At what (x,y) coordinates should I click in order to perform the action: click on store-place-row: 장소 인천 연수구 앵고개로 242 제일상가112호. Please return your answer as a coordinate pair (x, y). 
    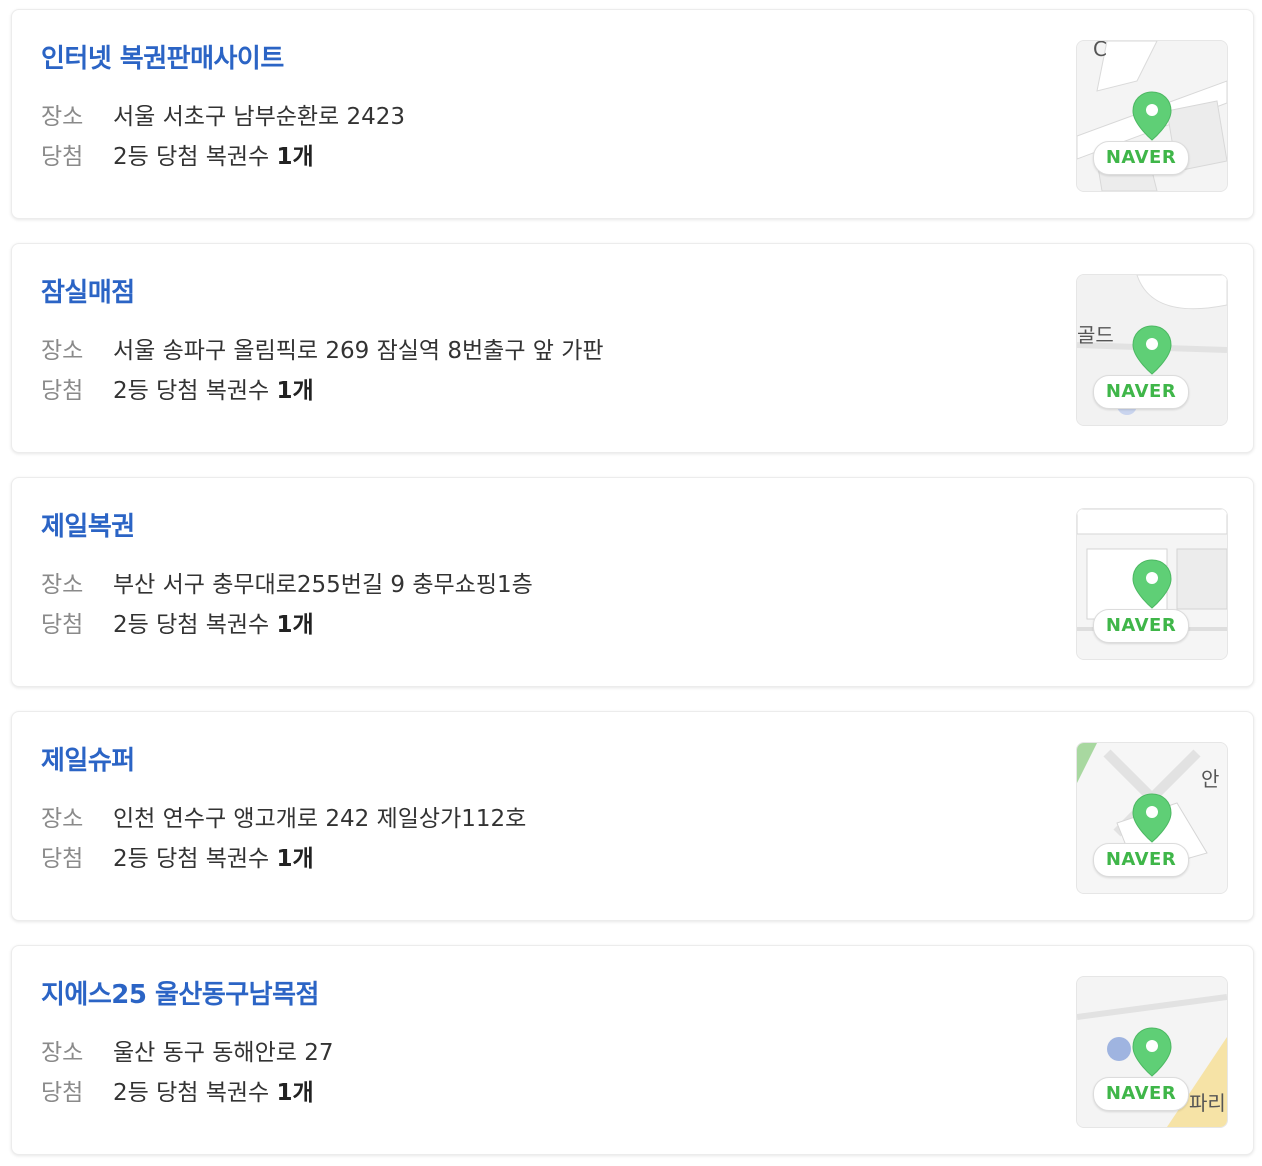
    Looking at the image, I should click on (283, 816).